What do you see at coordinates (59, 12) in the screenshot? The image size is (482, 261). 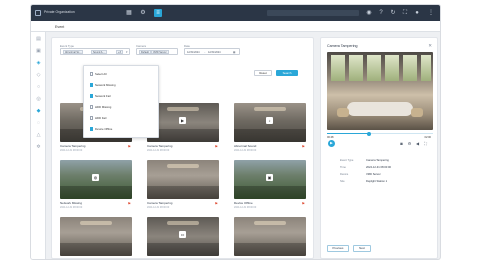 I see `site-selector: Private Organization` at bounding box center [59, 12].